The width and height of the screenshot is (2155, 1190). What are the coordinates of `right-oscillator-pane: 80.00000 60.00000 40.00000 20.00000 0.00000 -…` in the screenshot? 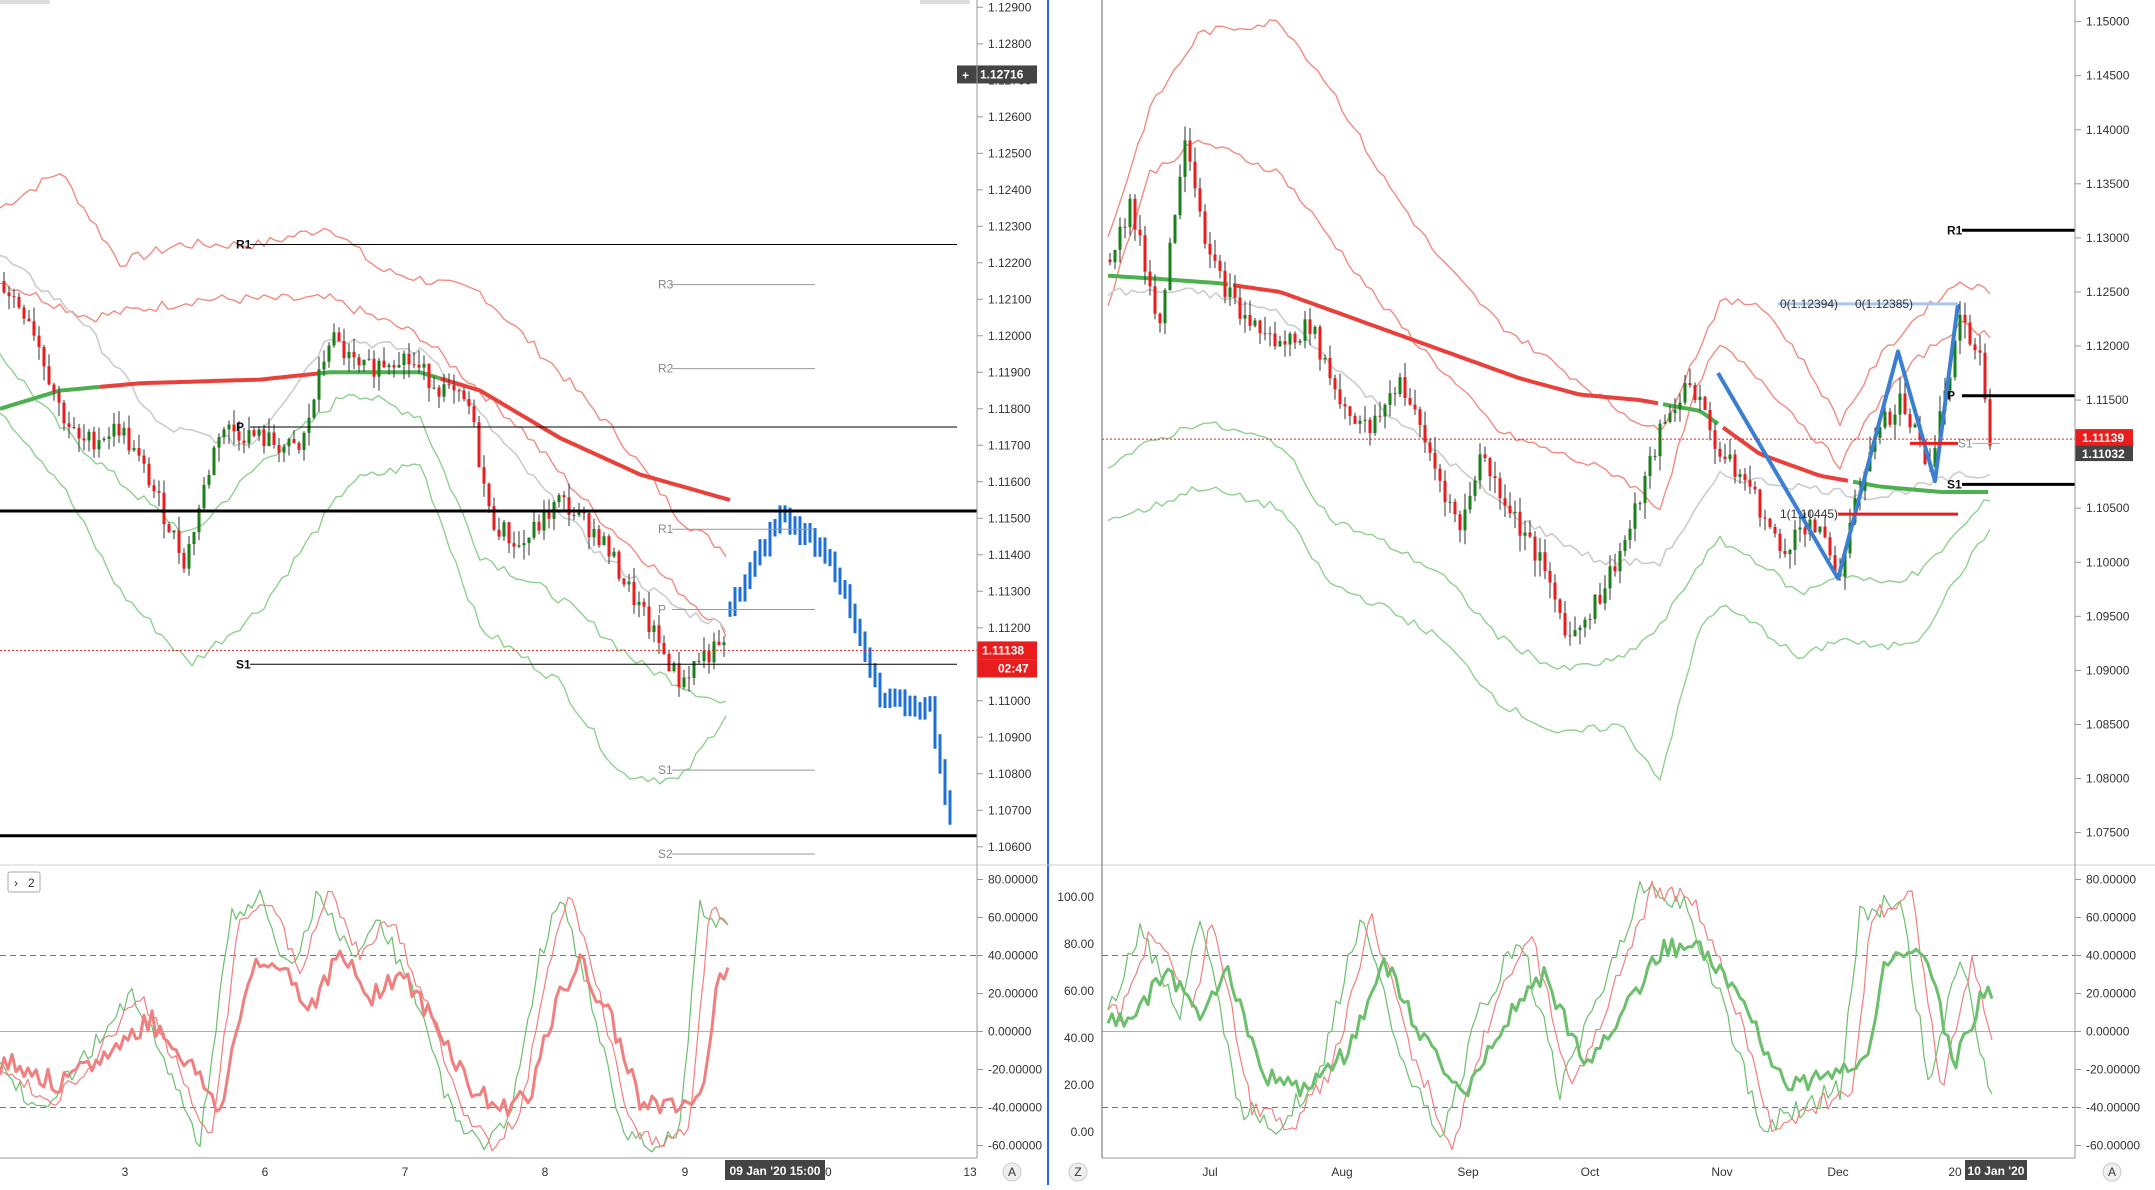 It's located at (1598, 1027).